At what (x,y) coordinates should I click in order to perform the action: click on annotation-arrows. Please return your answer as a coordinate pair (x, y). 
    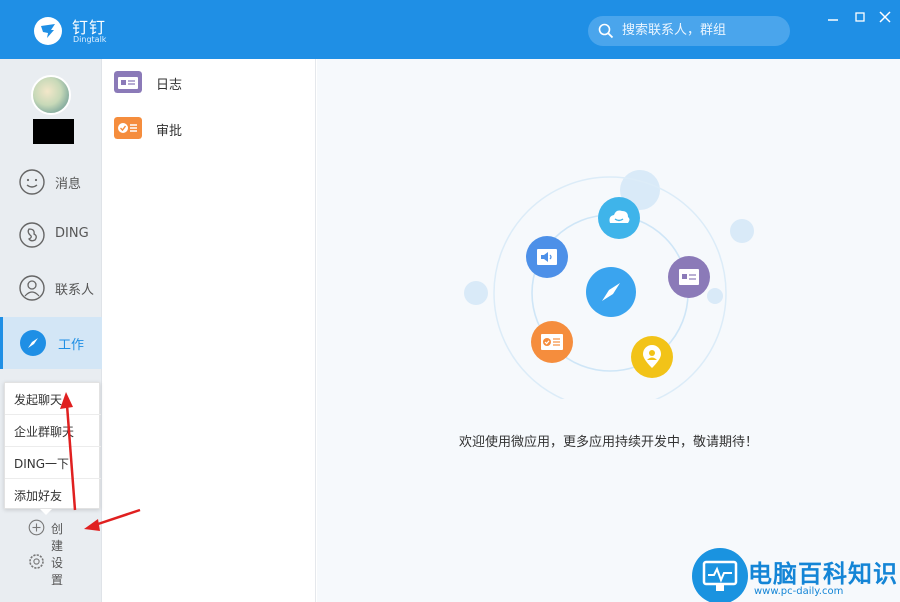
    Looking at the image, I should click on (100, 461).